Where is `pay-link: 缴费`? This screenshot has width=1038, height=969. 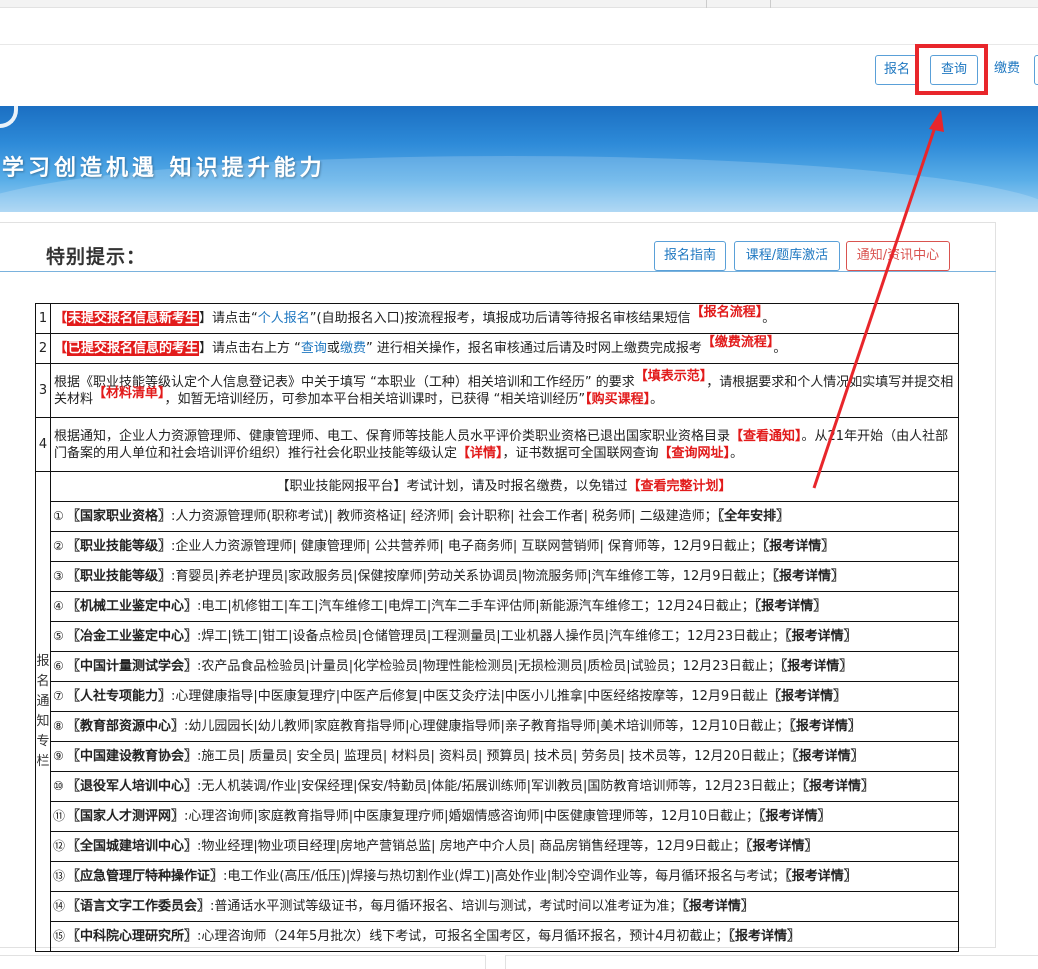
pay-link: 缴费 is located at coordinates (353, 348).